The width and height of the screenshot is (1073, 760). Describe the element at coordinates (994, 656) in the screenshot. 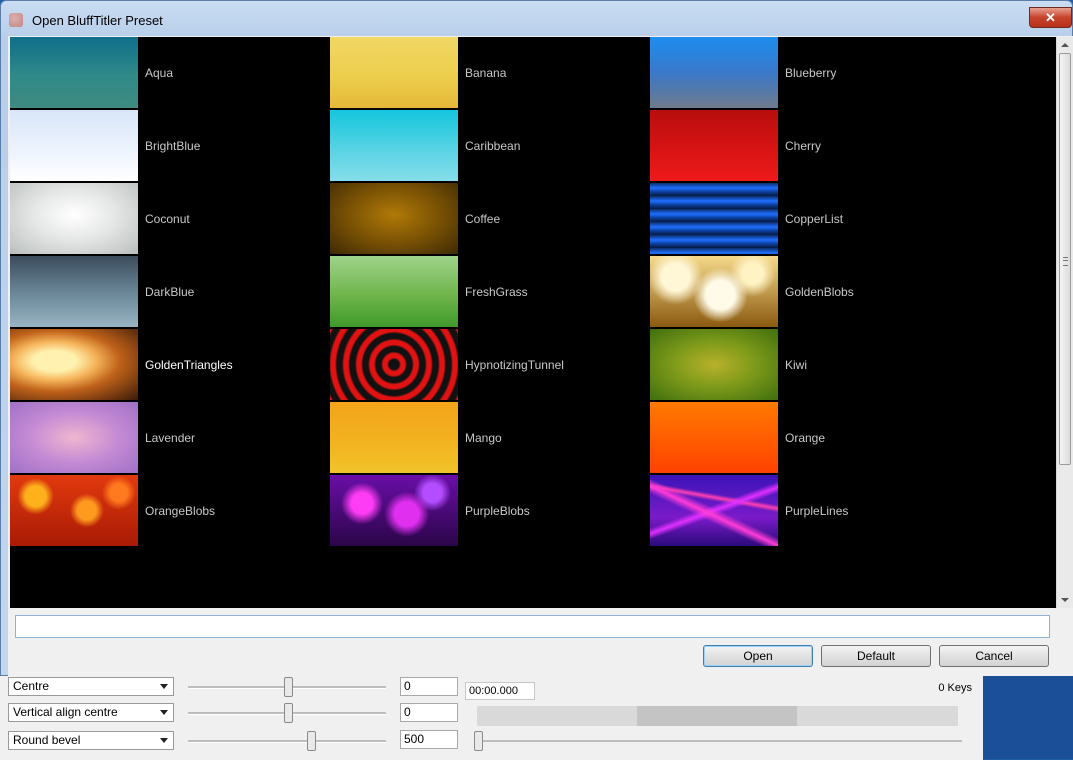

I see `cancel-button: Cancel` at that location.